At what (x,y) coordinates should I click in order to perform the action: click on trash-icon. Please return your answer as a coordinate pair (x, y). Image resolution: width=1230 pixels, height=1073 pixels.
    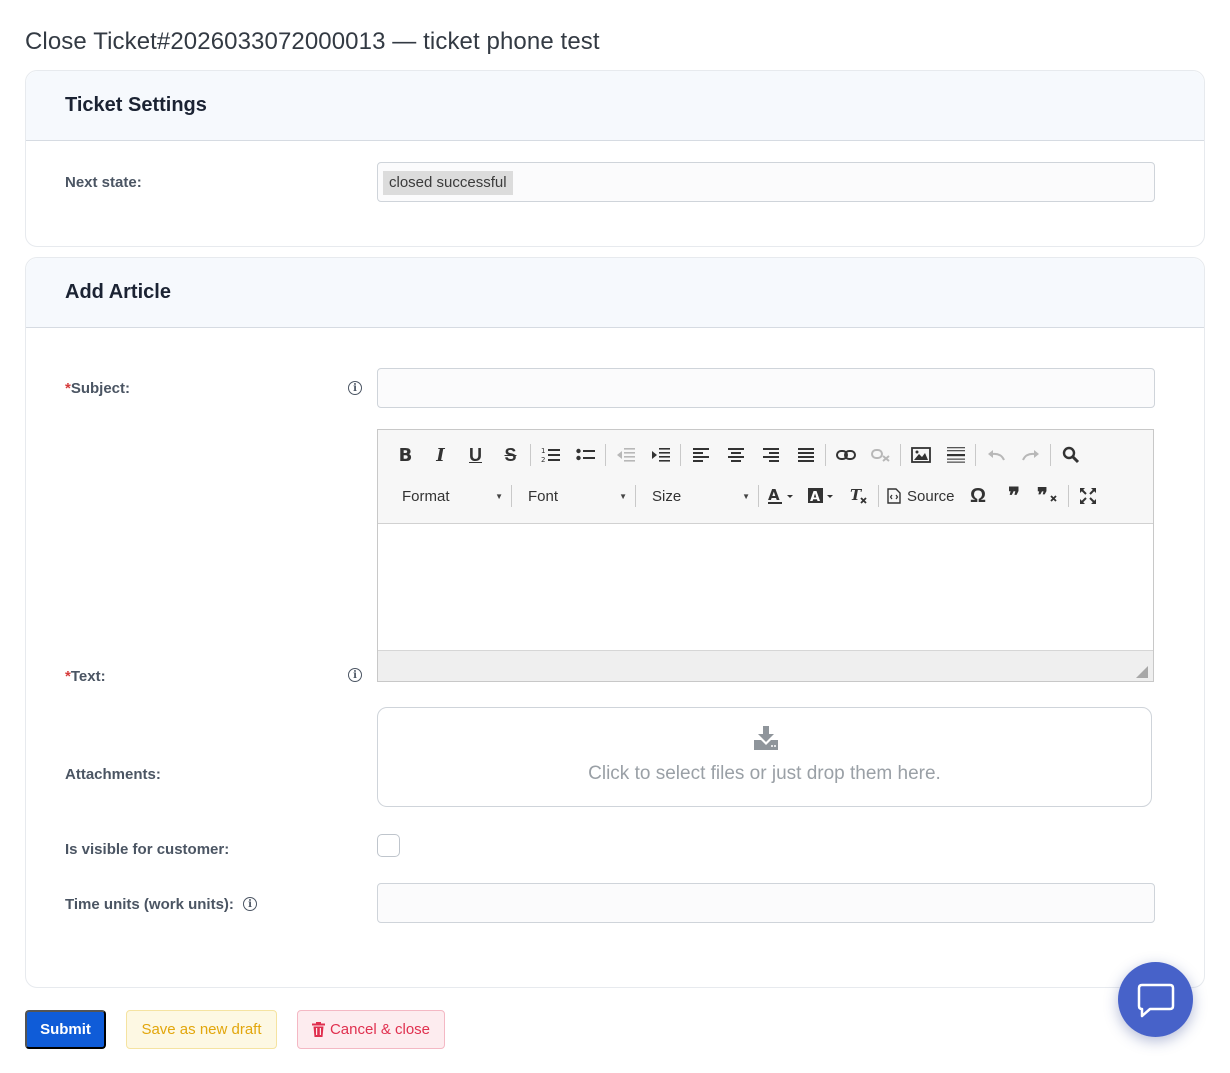
    Looking at the image, I should click on (318, 1029).